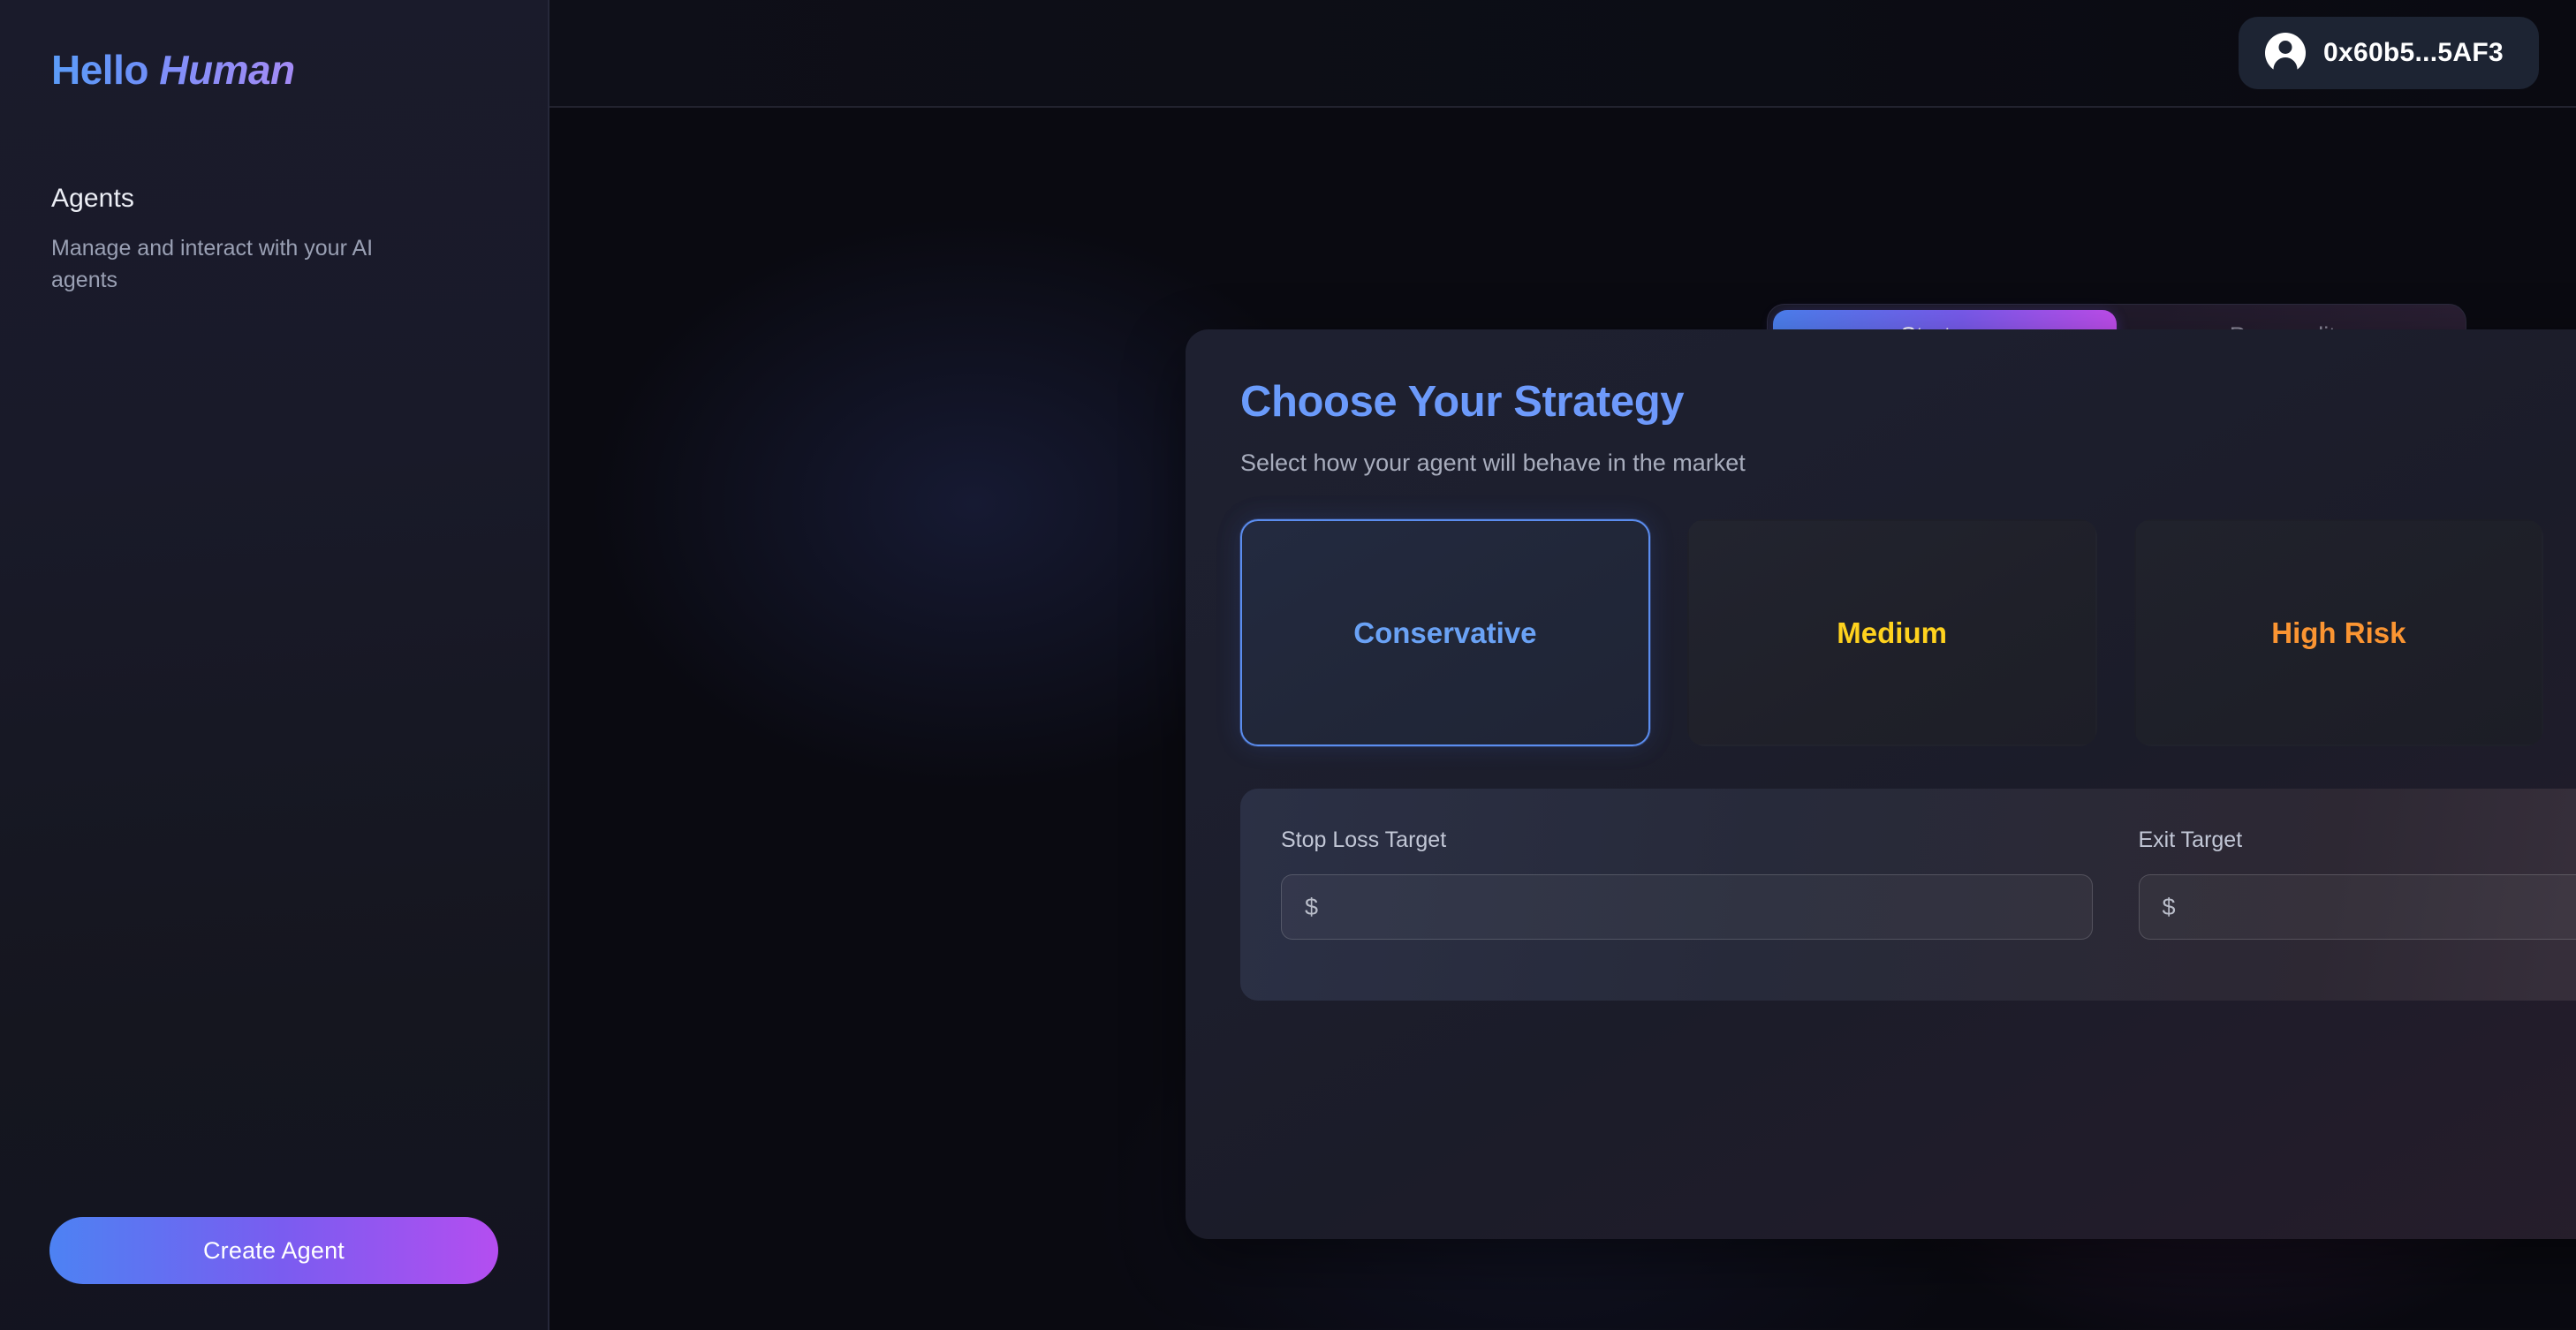  Describe the element at coordinates (1908, 1084) in the screenshot. I see `panel-actions: Continue to Personality` at that location.